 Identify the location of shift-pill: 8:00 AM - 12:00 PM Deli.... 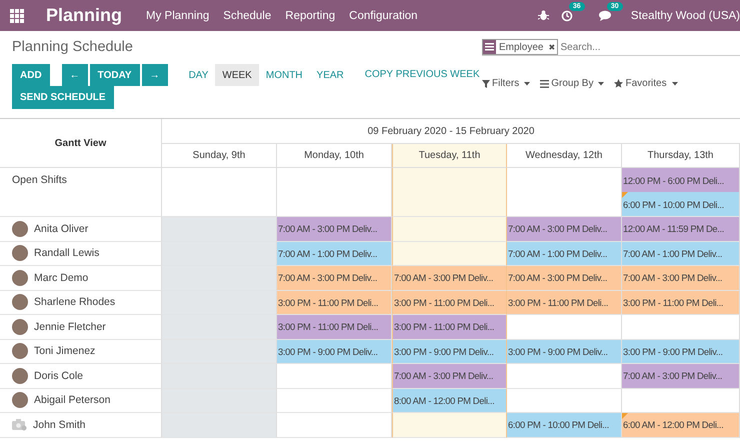
(449, 400).